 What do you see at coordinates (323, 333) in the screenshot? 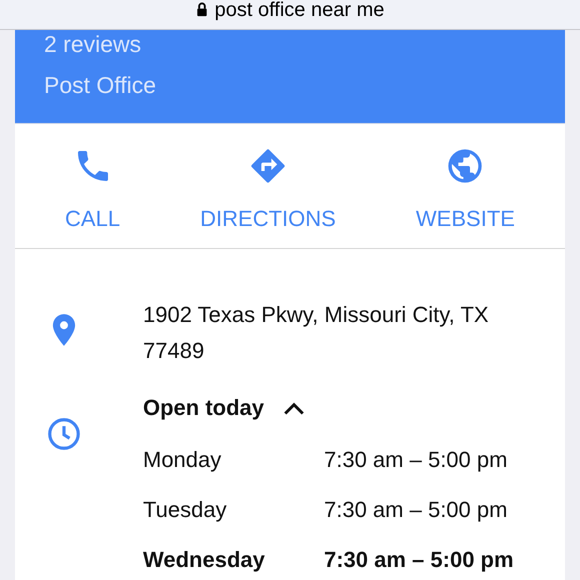
I see `address-text: 1902 Texas Pkwy, Missouri City, TX 77489` at bounding box center [323, 333].